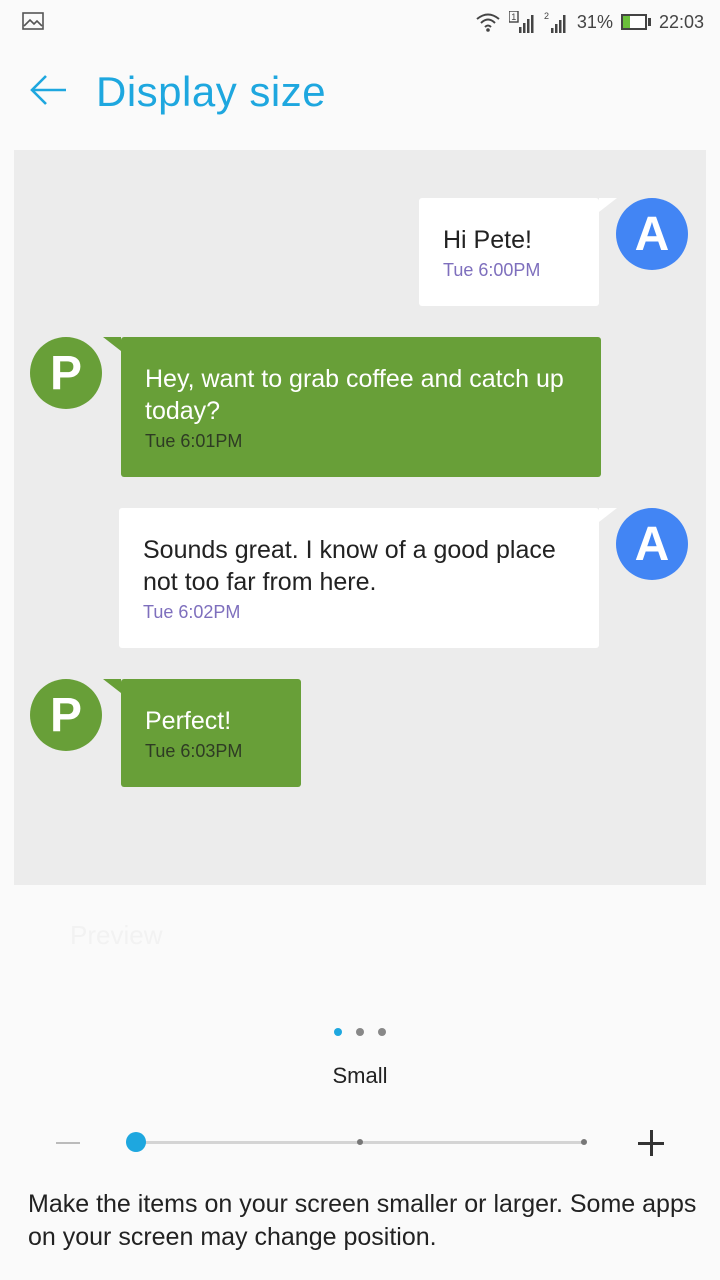  I want to click on size-slider-thumb, so click(136, 1142).